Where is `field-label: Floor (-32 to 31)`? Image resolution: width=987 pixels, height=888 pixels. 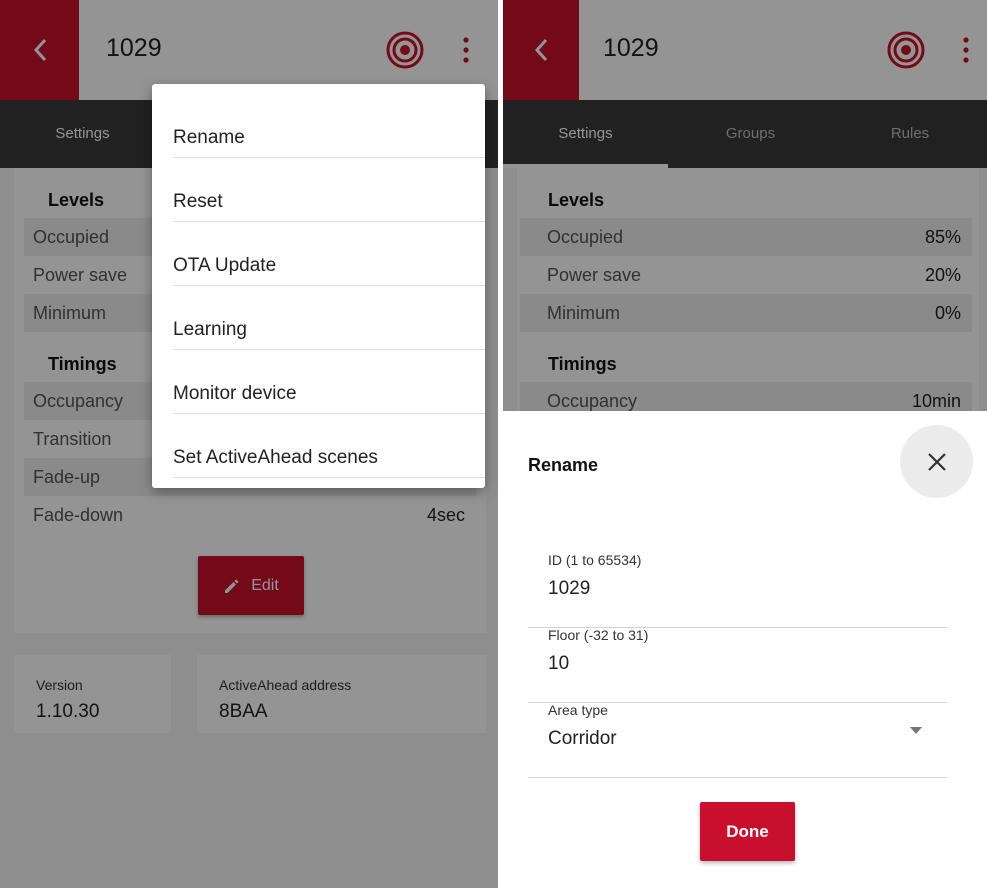 field-label: Floor (-32 to 31) is located at coordinates (598, 635).